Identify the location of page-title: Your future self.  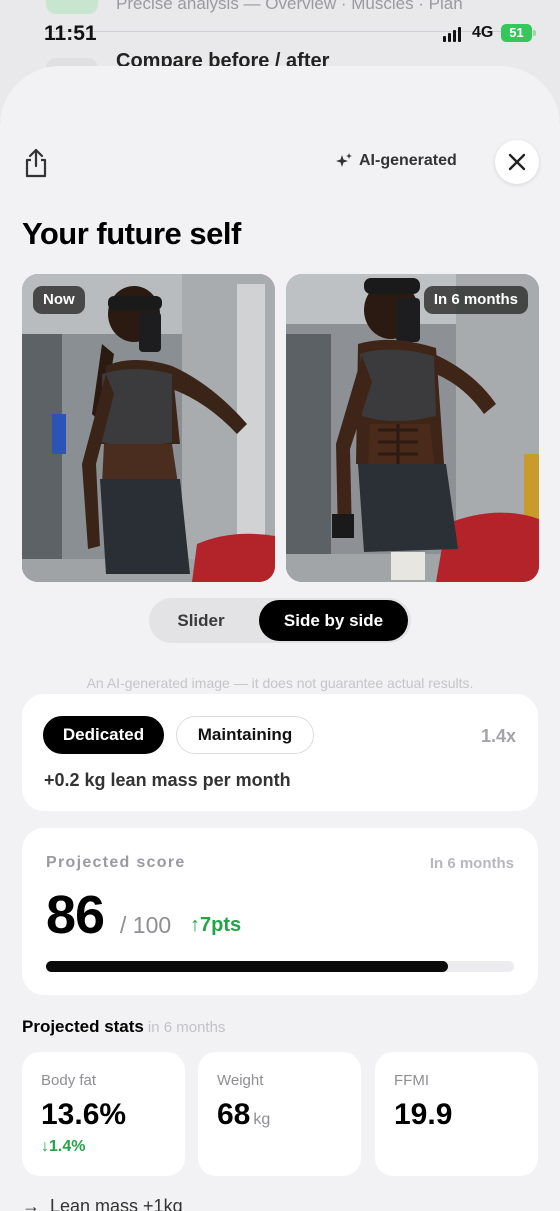
(131, 233).